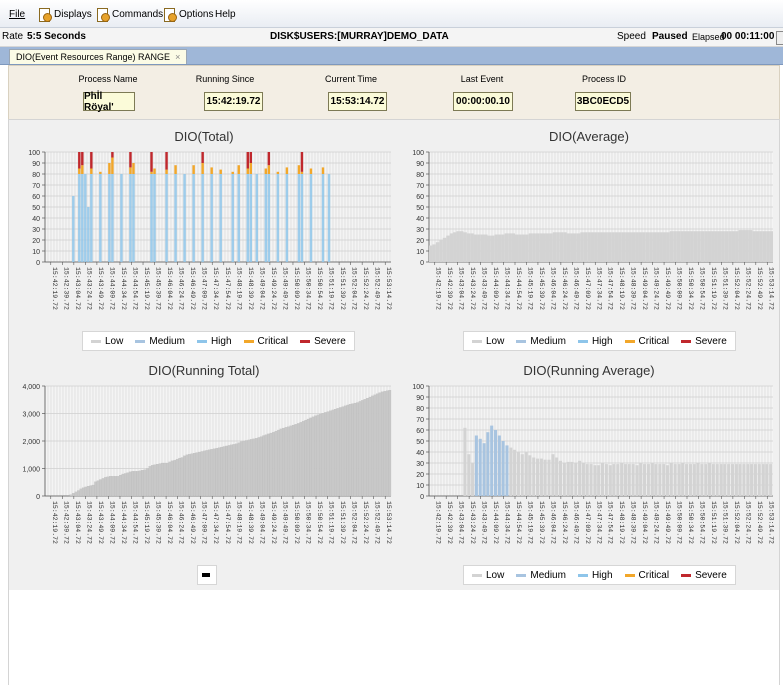 Image resolution: width=783 pixels, height=685 pixels. What do you see at coordinates (17, 14) in the screenshot?
I see `menu-file: File` at bounding box center [17, 14].